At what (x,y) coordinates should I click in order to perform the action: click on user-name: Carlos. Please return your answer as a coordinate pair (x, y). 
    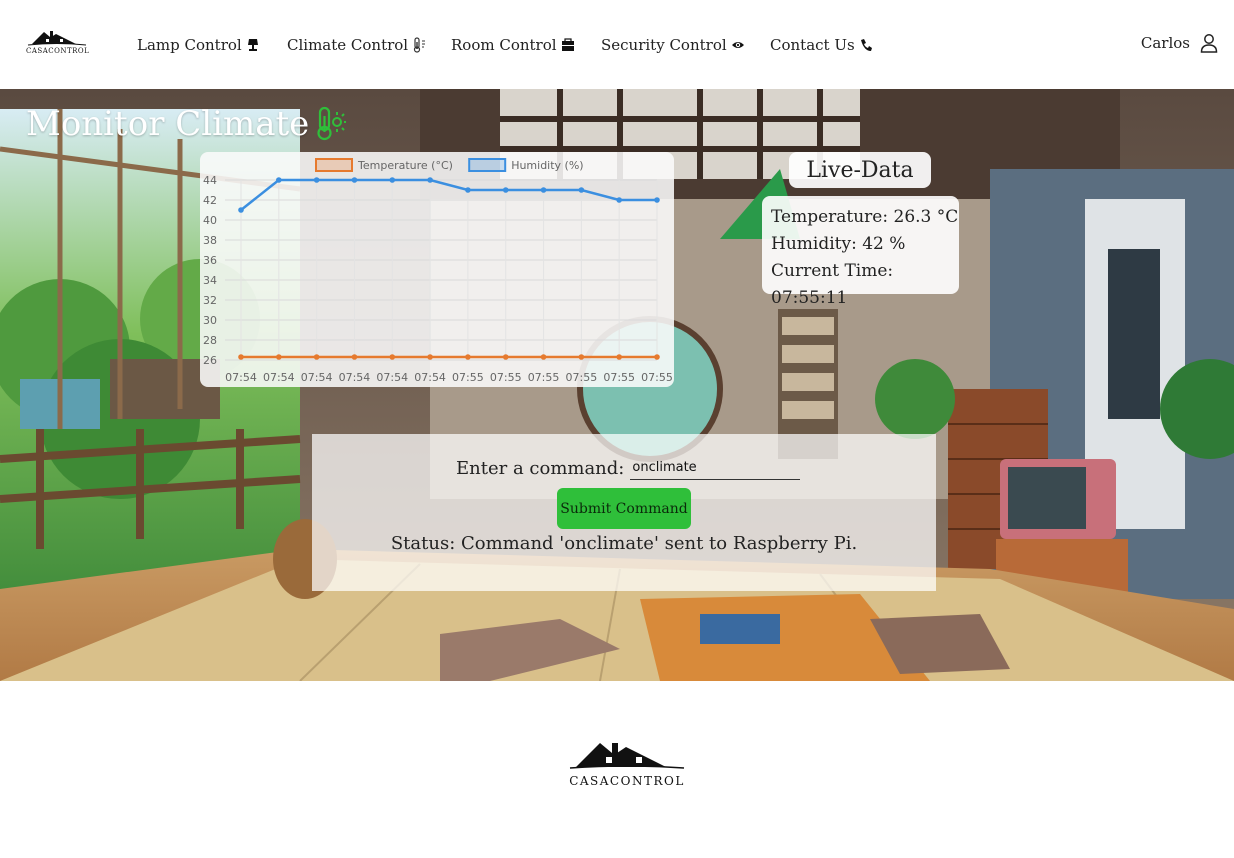
    Looking at the image, I should click on (1165, 43).